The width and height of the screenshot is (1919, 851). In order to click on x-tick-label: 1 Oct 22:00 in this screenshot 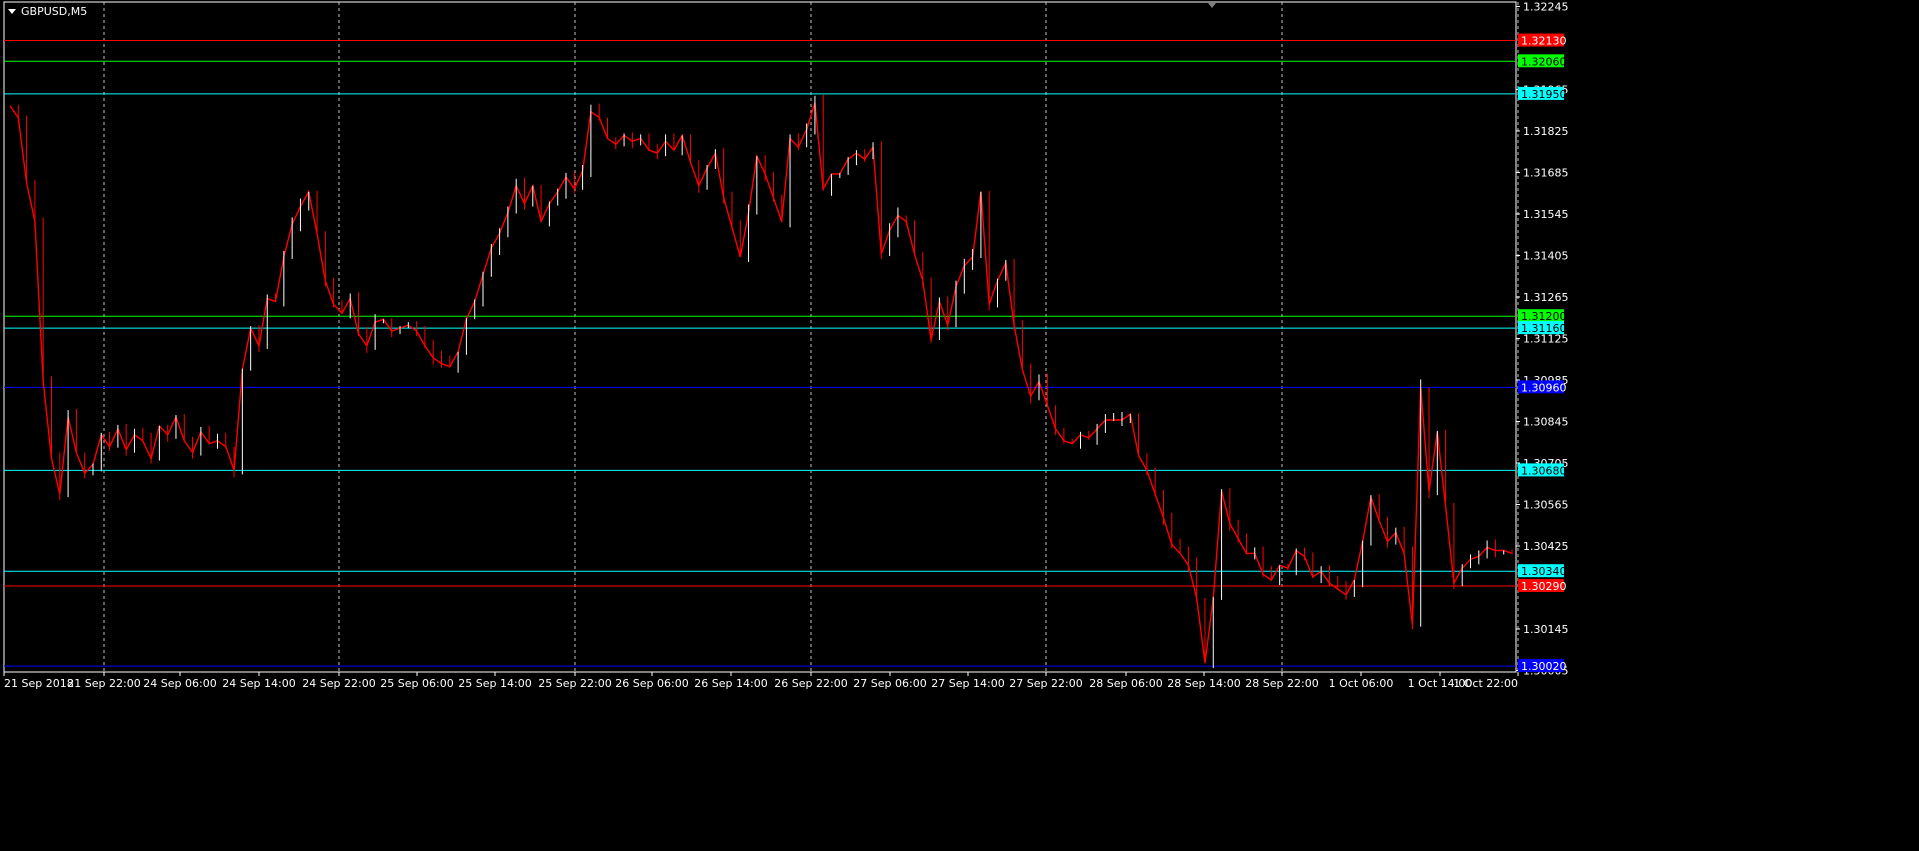, I will do `click(1485, 683)`.